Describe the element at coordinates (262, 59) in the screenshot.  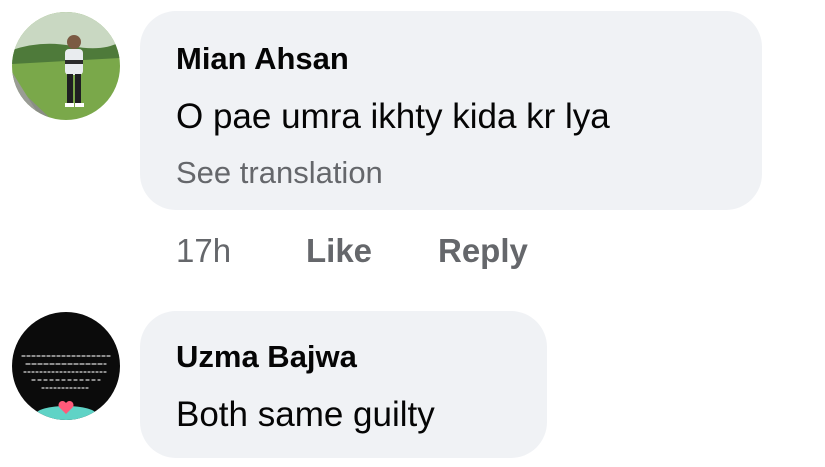
I see `comment-author: Mian Ahsan` at that location.